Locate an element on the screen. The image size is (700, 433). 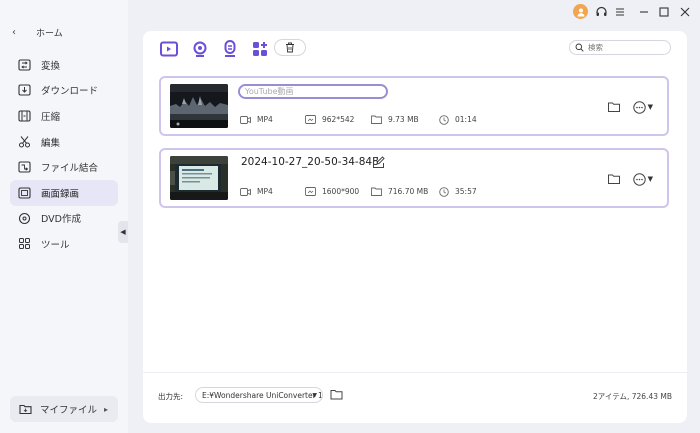
duration-info: 35:57 is located at coordinates (457, 191).